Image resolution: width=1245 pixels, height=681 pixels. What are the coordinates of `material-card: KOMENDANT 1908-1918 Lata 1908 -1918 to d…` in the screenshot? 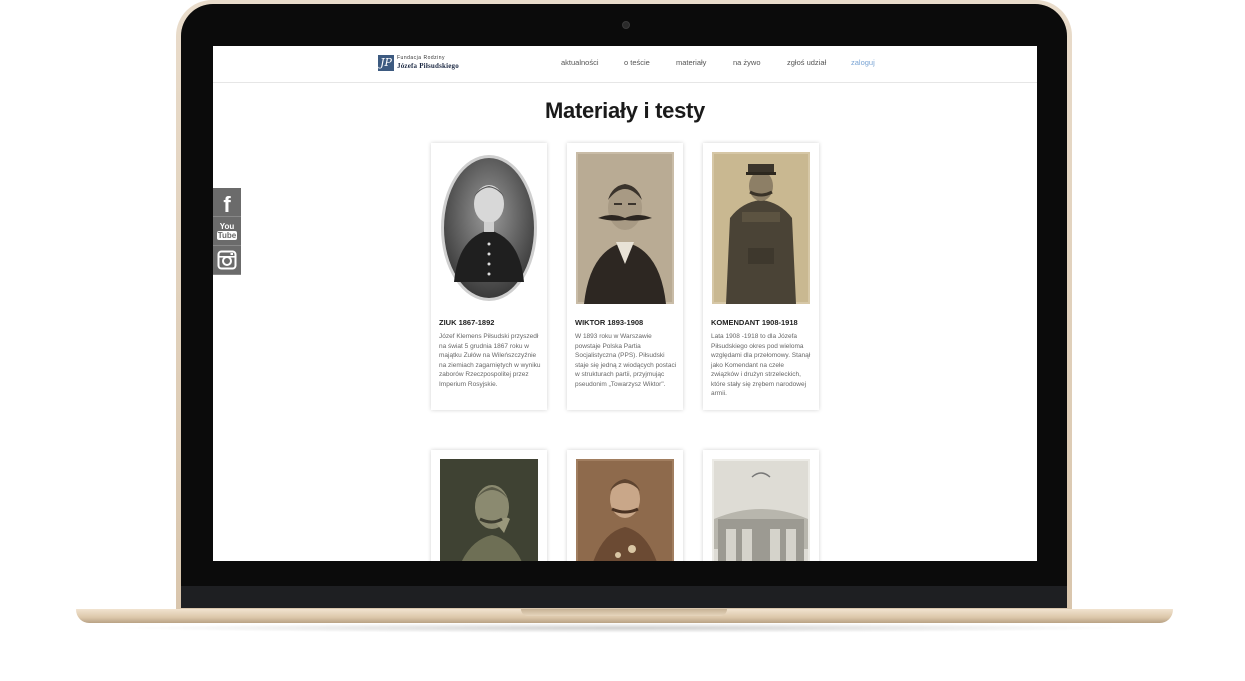 It's located at (761, 276).